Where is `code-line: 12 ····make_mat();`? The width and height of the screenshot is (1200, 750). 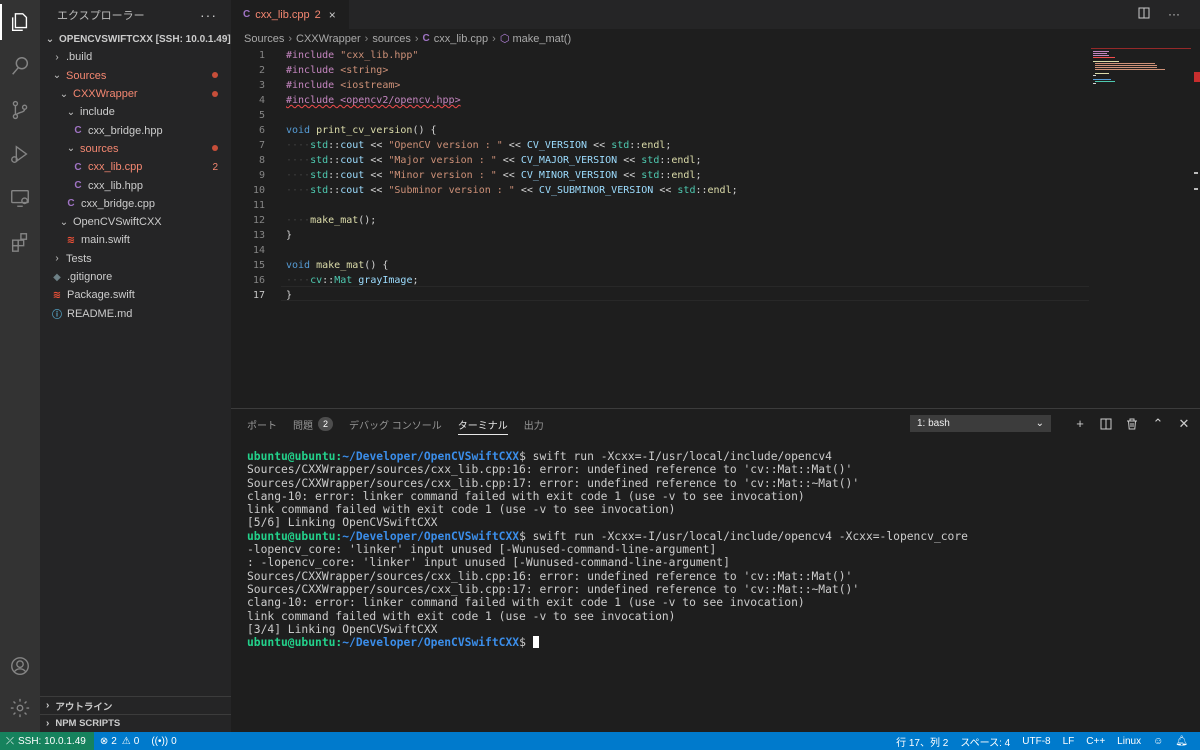
code-line: 12 ····make_mat(); is located at coordinates (661, 220).